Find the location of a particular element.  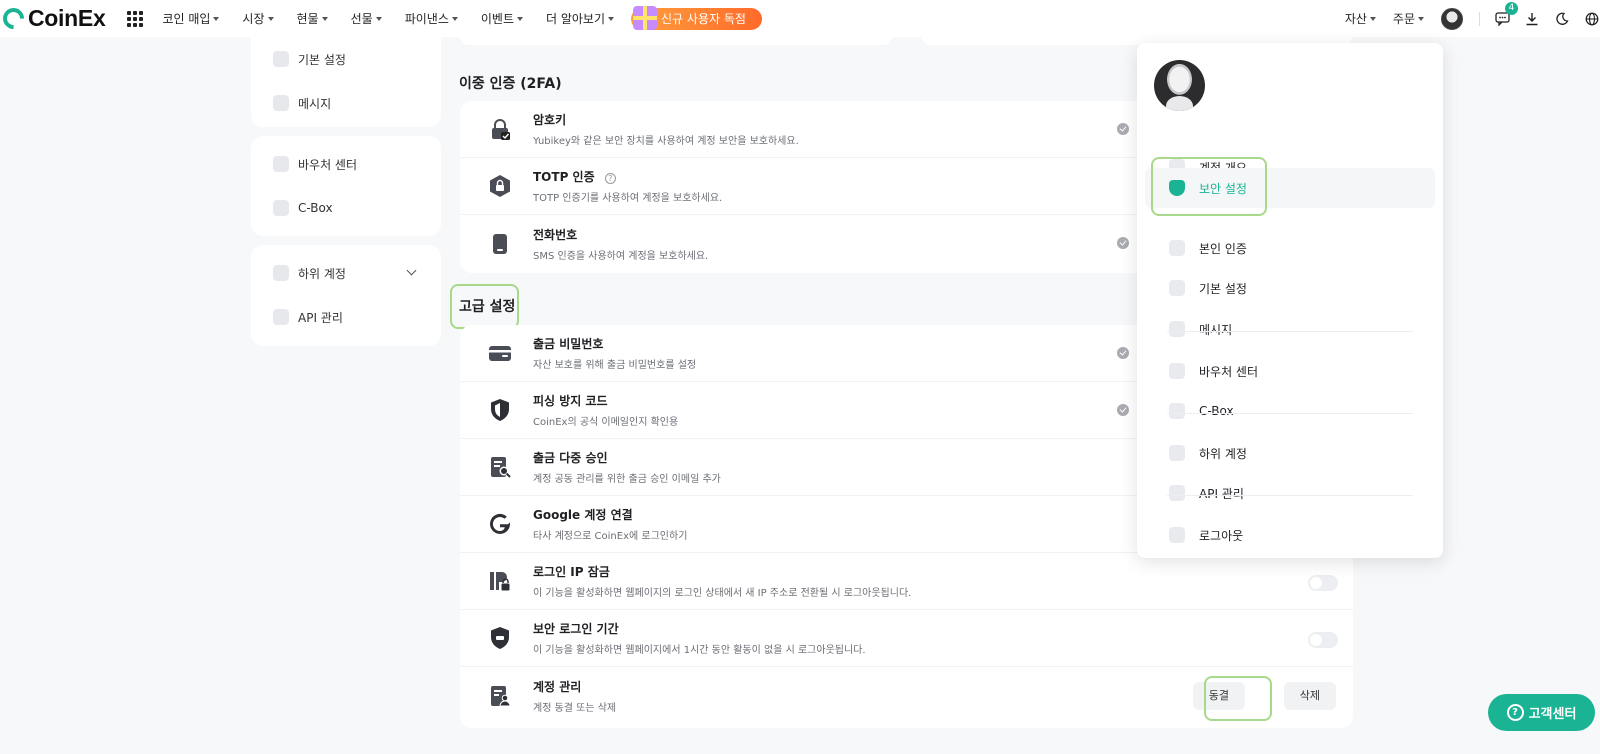

previous-card-fragment is located at coordinates (676, 41).